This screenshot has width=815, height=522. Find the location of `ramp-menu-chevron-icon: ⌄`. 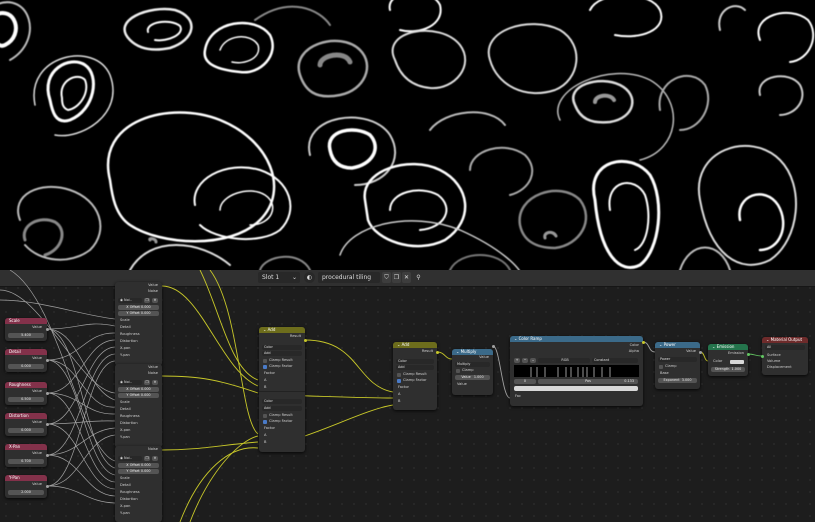

ramp-menu-chevron-icon: ⌄ is located at coordinates (533, 360).